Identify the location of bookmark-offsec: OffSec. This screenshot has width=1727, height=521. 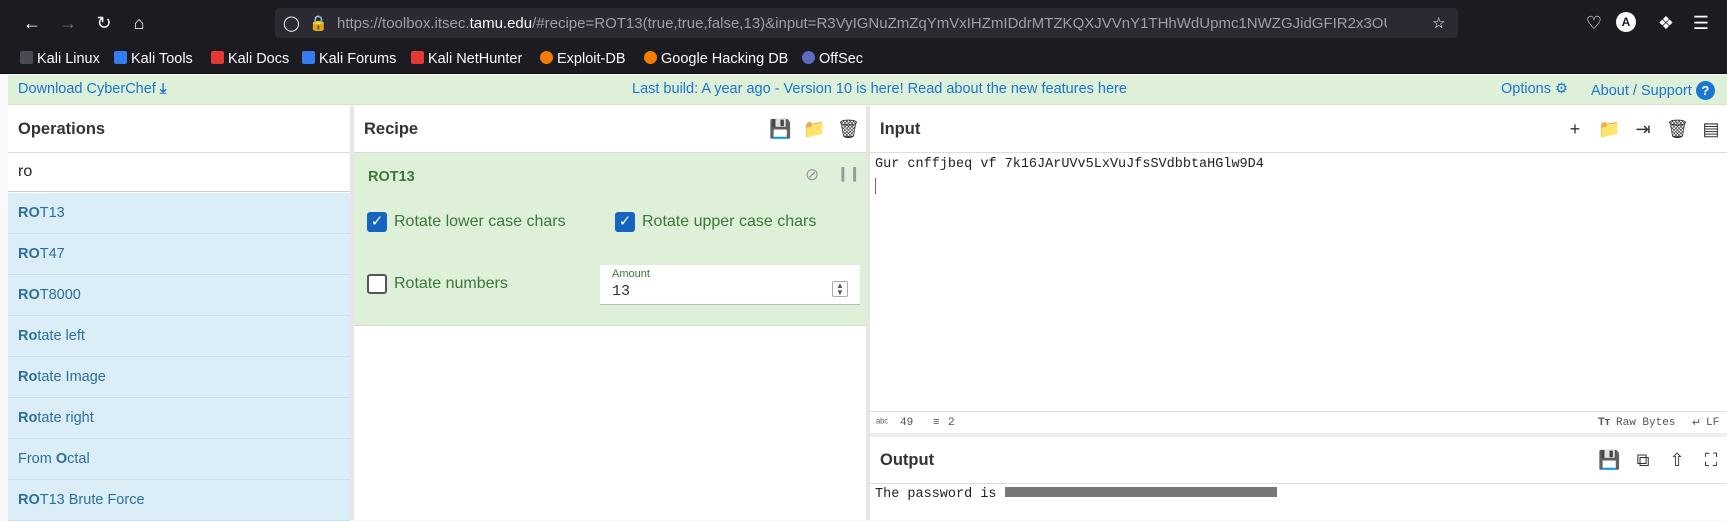
(832, 59).